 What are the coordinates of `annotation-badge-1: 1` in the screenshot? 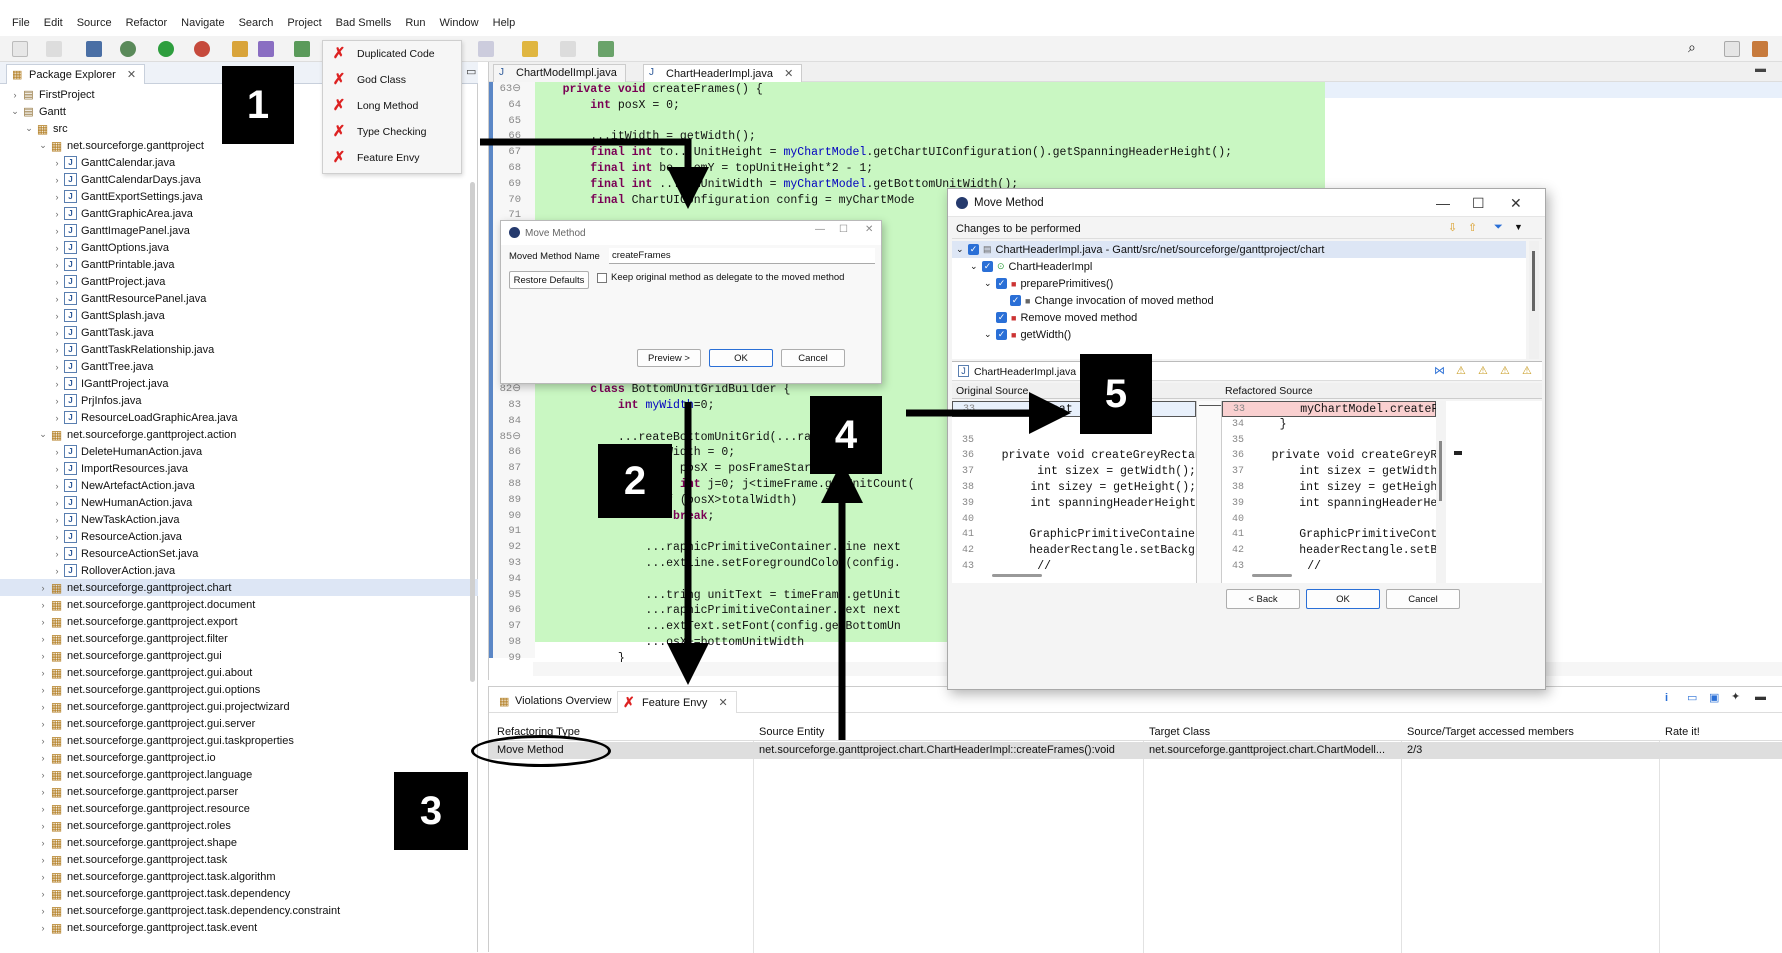 It's located at (258, 105).